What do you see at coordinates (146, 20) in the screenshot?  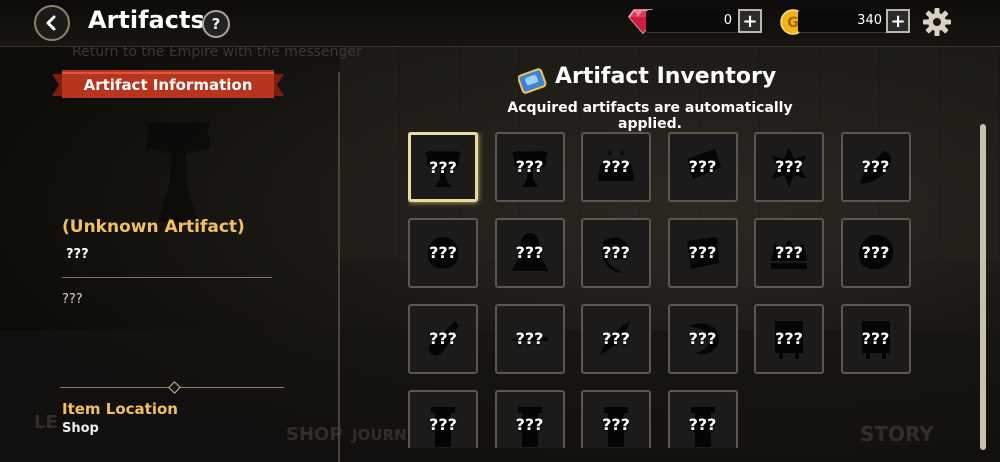 I see `page-title: Artifacts` at bounding box center [146, 20].